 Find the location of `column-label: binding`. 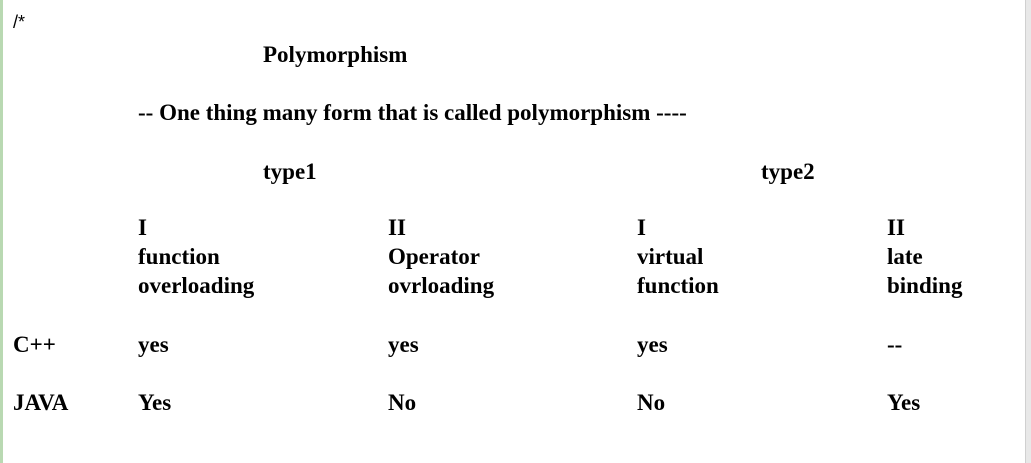

column-label: binding is located at coordinates (925, 285).